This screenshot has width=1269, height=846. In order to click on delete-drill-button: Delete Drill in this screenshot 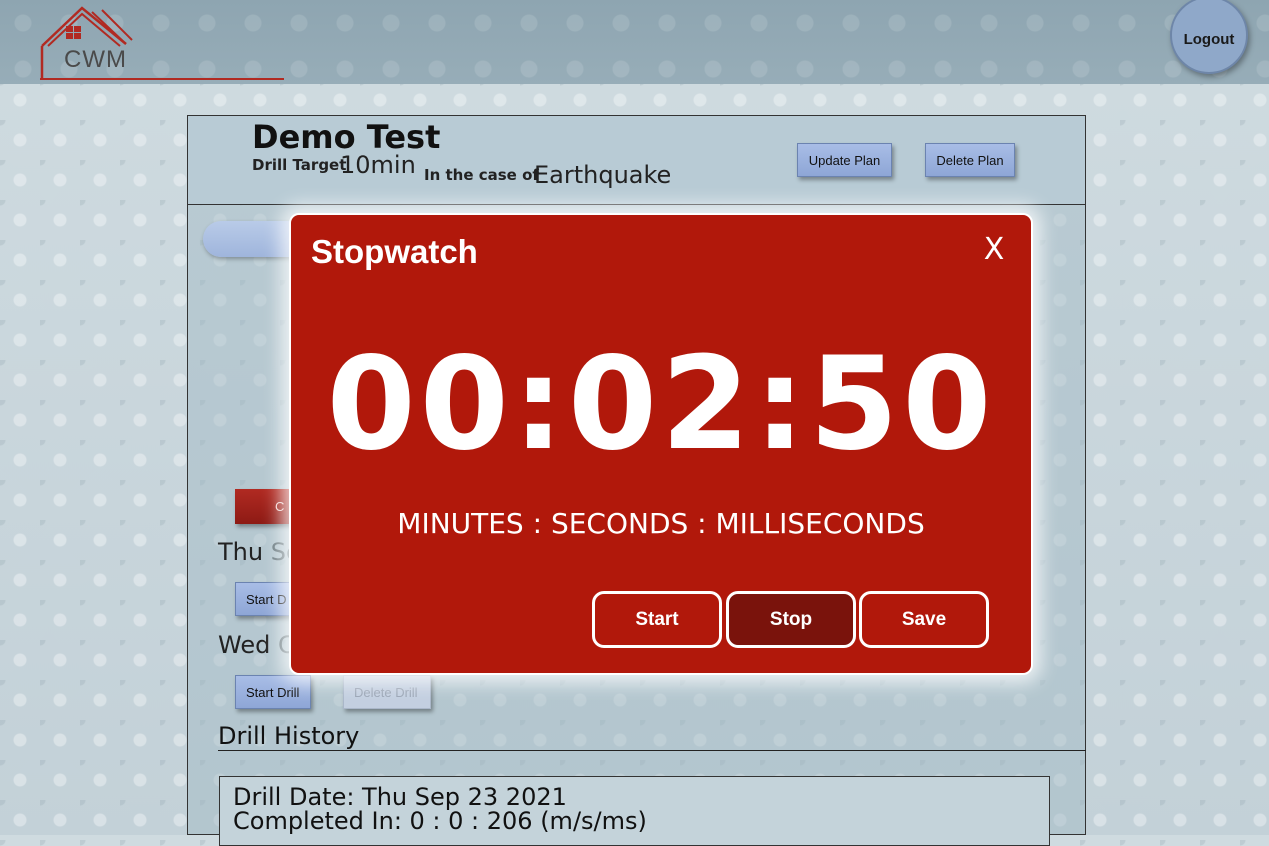, I will do `click(387, 692)`.